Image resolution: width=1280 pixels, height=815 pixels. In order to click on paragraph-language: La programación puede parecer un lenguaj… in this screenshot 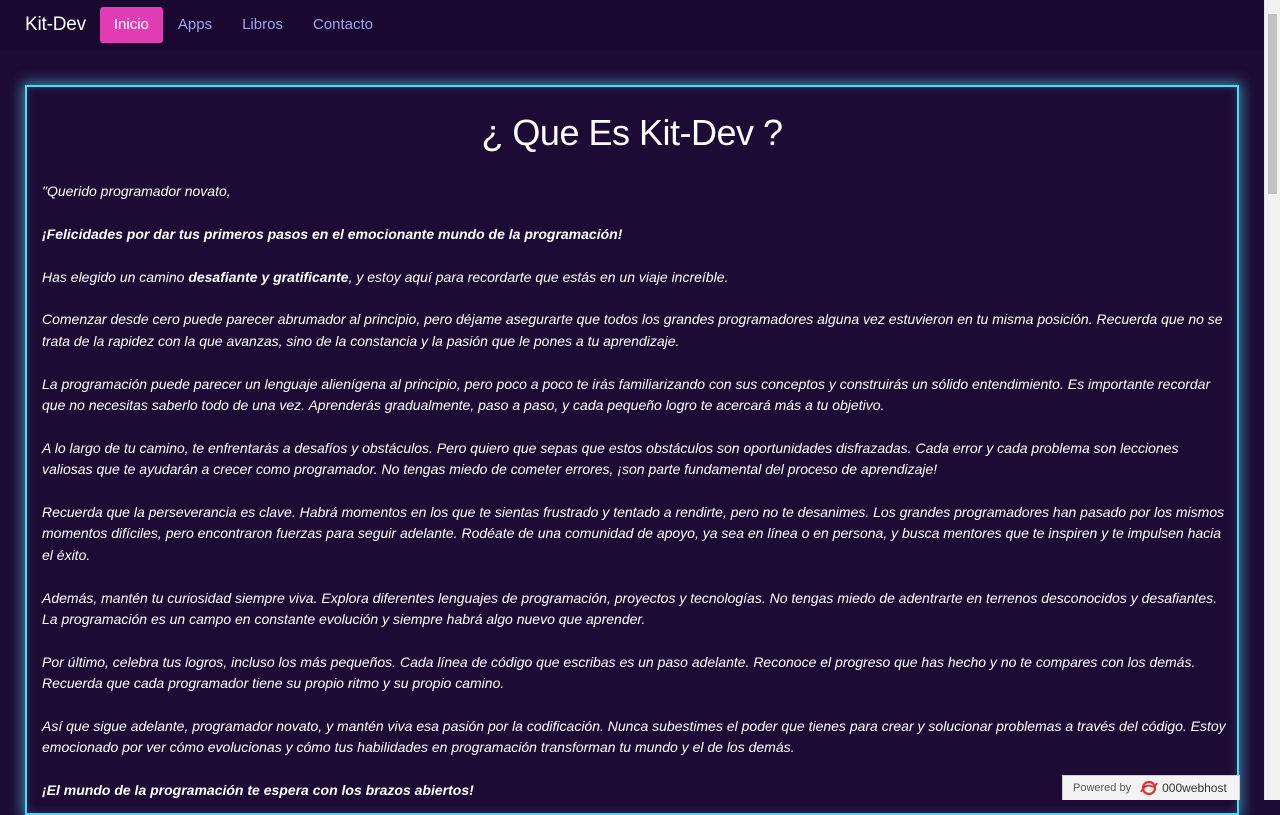, I will do `click(626, 394)`.